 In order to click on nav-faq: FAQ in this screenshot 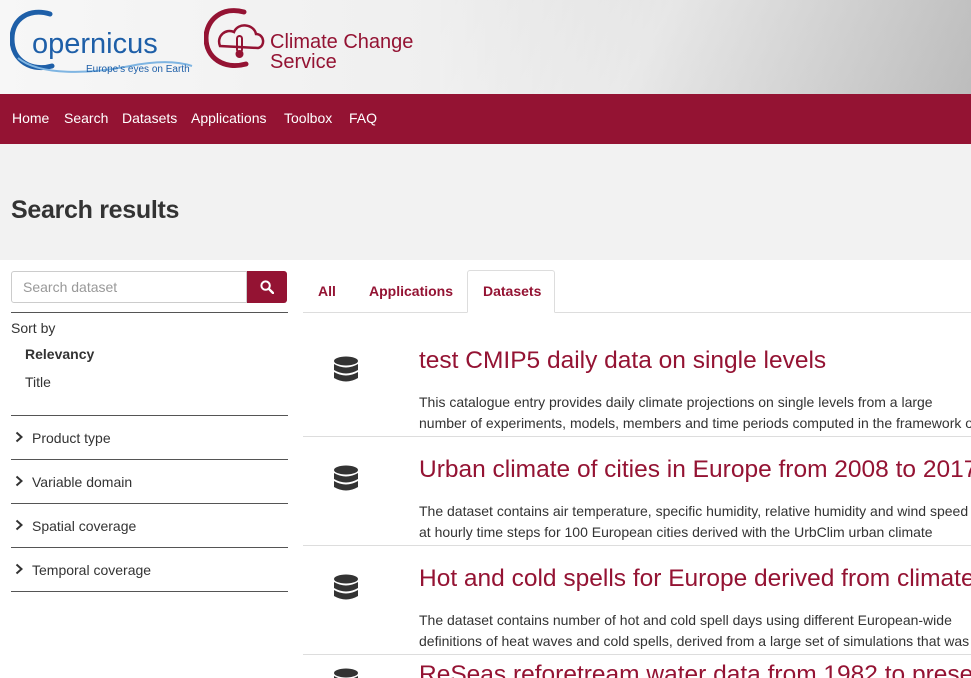, I will do `click(363, 118)`.